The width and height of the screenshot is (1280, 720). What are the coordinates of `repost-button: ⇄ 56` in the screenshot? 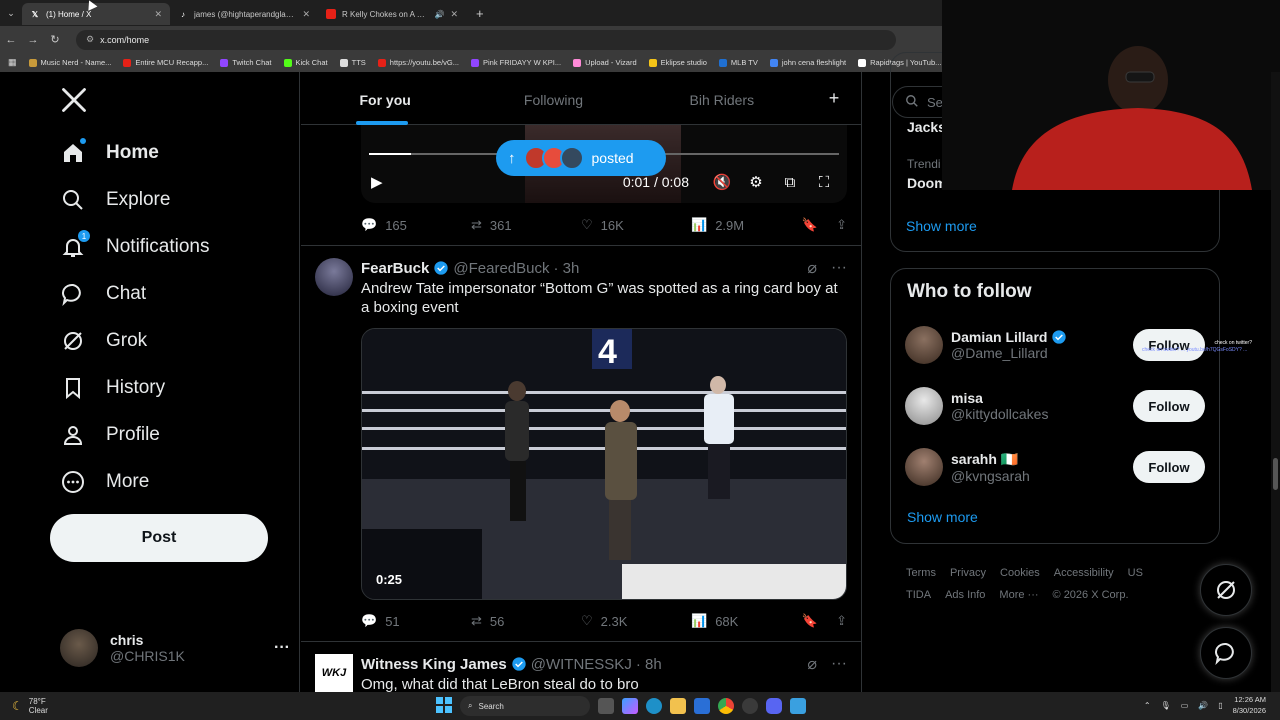 It's located at (526, 621).